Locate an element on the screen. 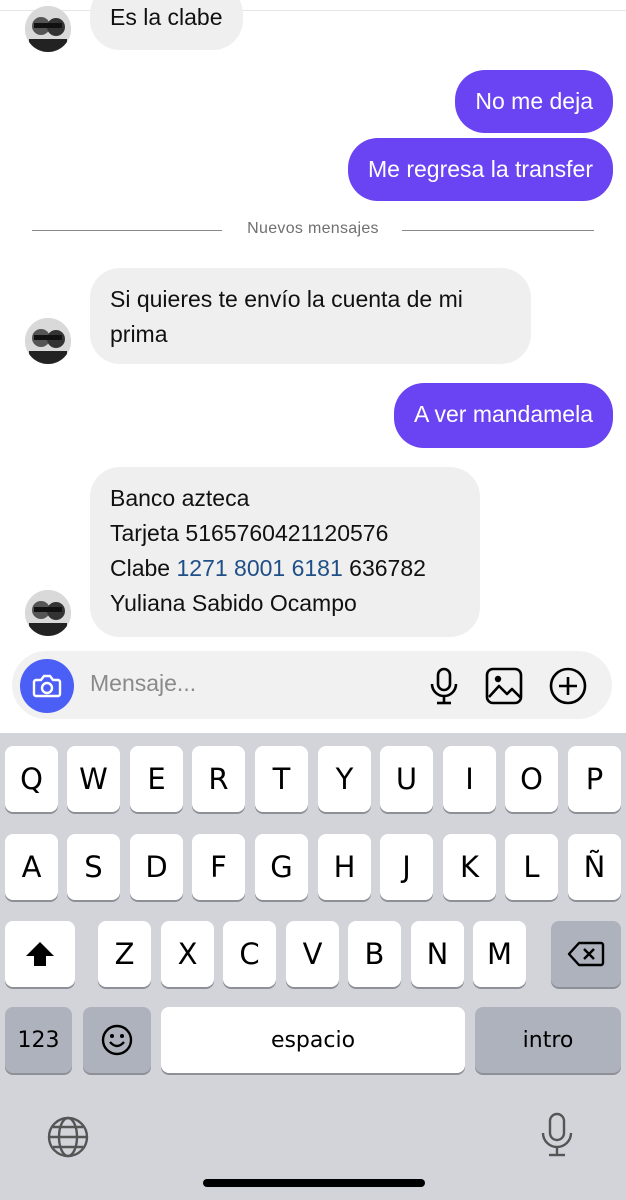 The width and height of the screenshot is (626, 1200). message-text: Me regresa la transfer is located at coordinates (480, 169).